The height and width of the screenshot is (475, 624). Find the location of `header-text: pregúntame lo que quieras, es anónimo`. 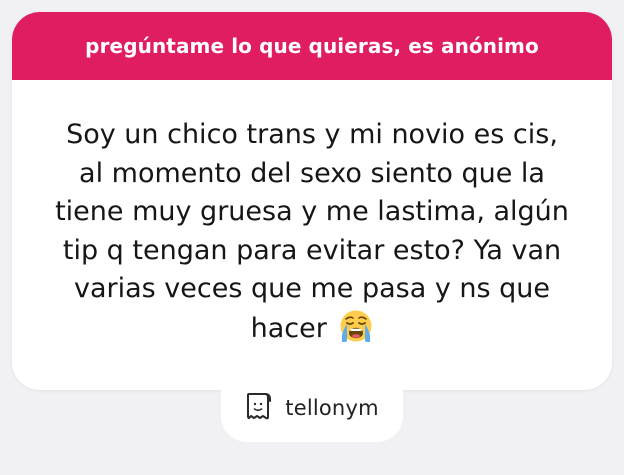

header-text: pregúntame lo que quieras, es anónimo is located at coordinates (312, 46).